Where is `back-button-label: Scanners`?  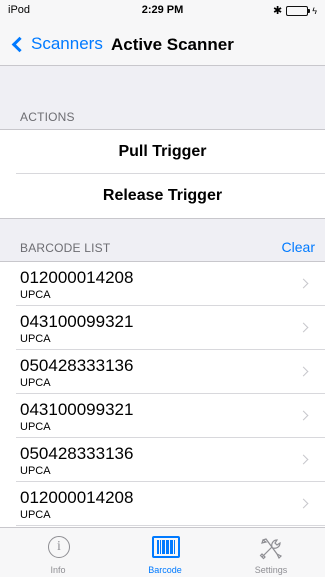 back-button-label: Scanners is located at coordinates (67, 43).